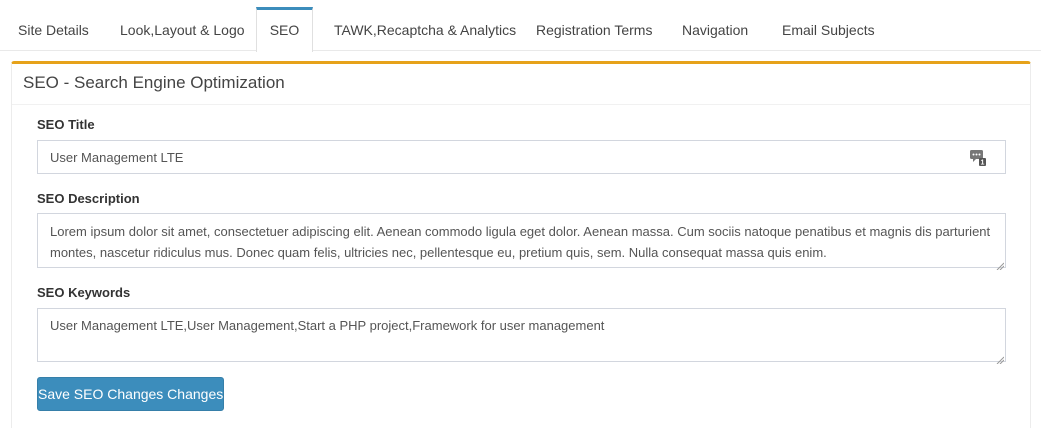 This screenshot has height=428, width=1041. What do you see at coordinates (84, 292) in the screenshot?
I see `seo-keywords-label: SEO Keywords` at bounding box center [84, 292].